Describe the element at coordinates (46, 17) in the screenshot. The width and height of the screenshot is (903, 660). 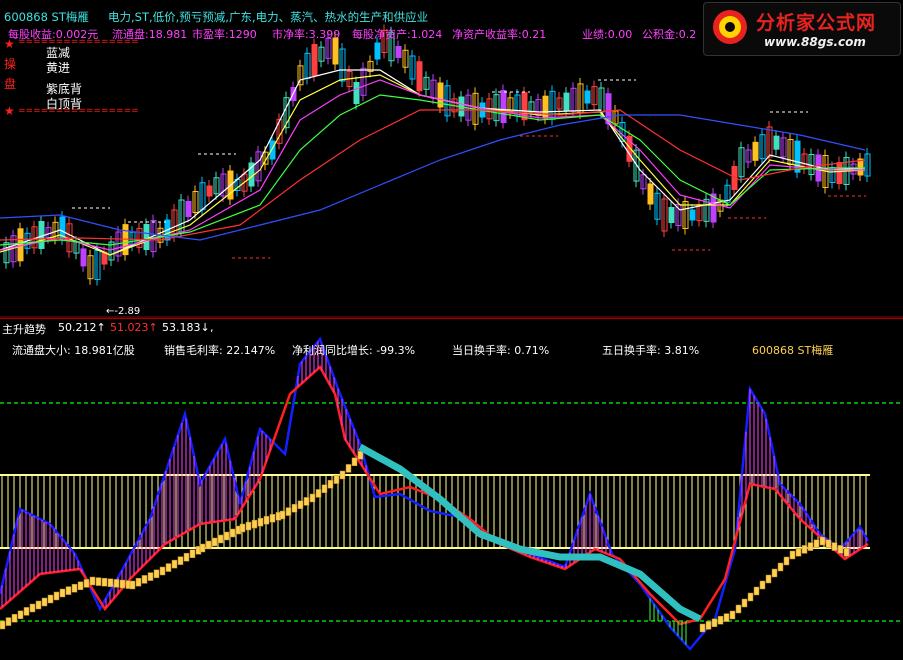
I see `stock-code-name: 600868 ST梅雁` at that location.